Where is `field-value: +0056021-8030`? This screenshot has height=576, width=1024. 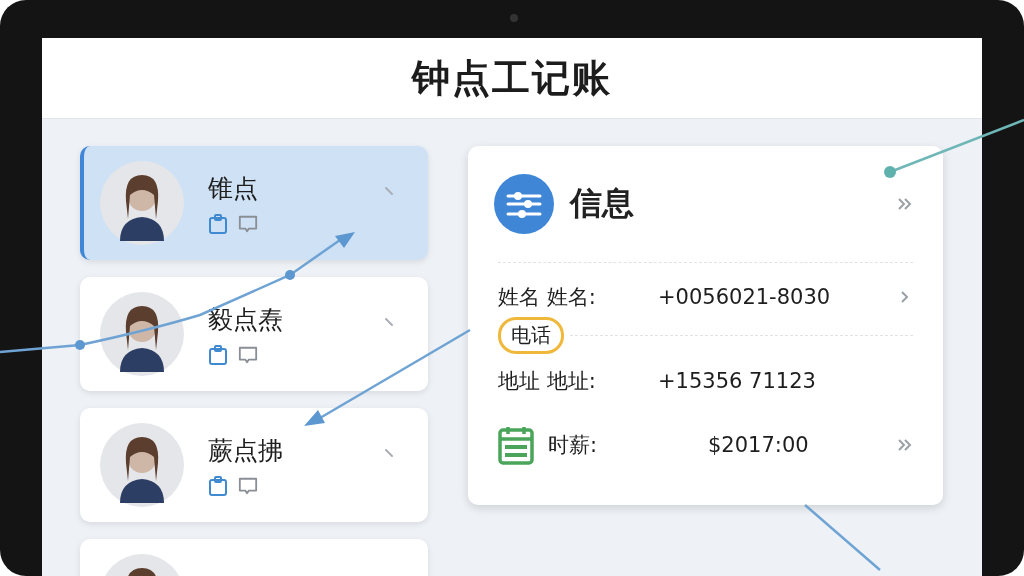 field-value: +0056021-8030 is located at coordinates (745, 297).